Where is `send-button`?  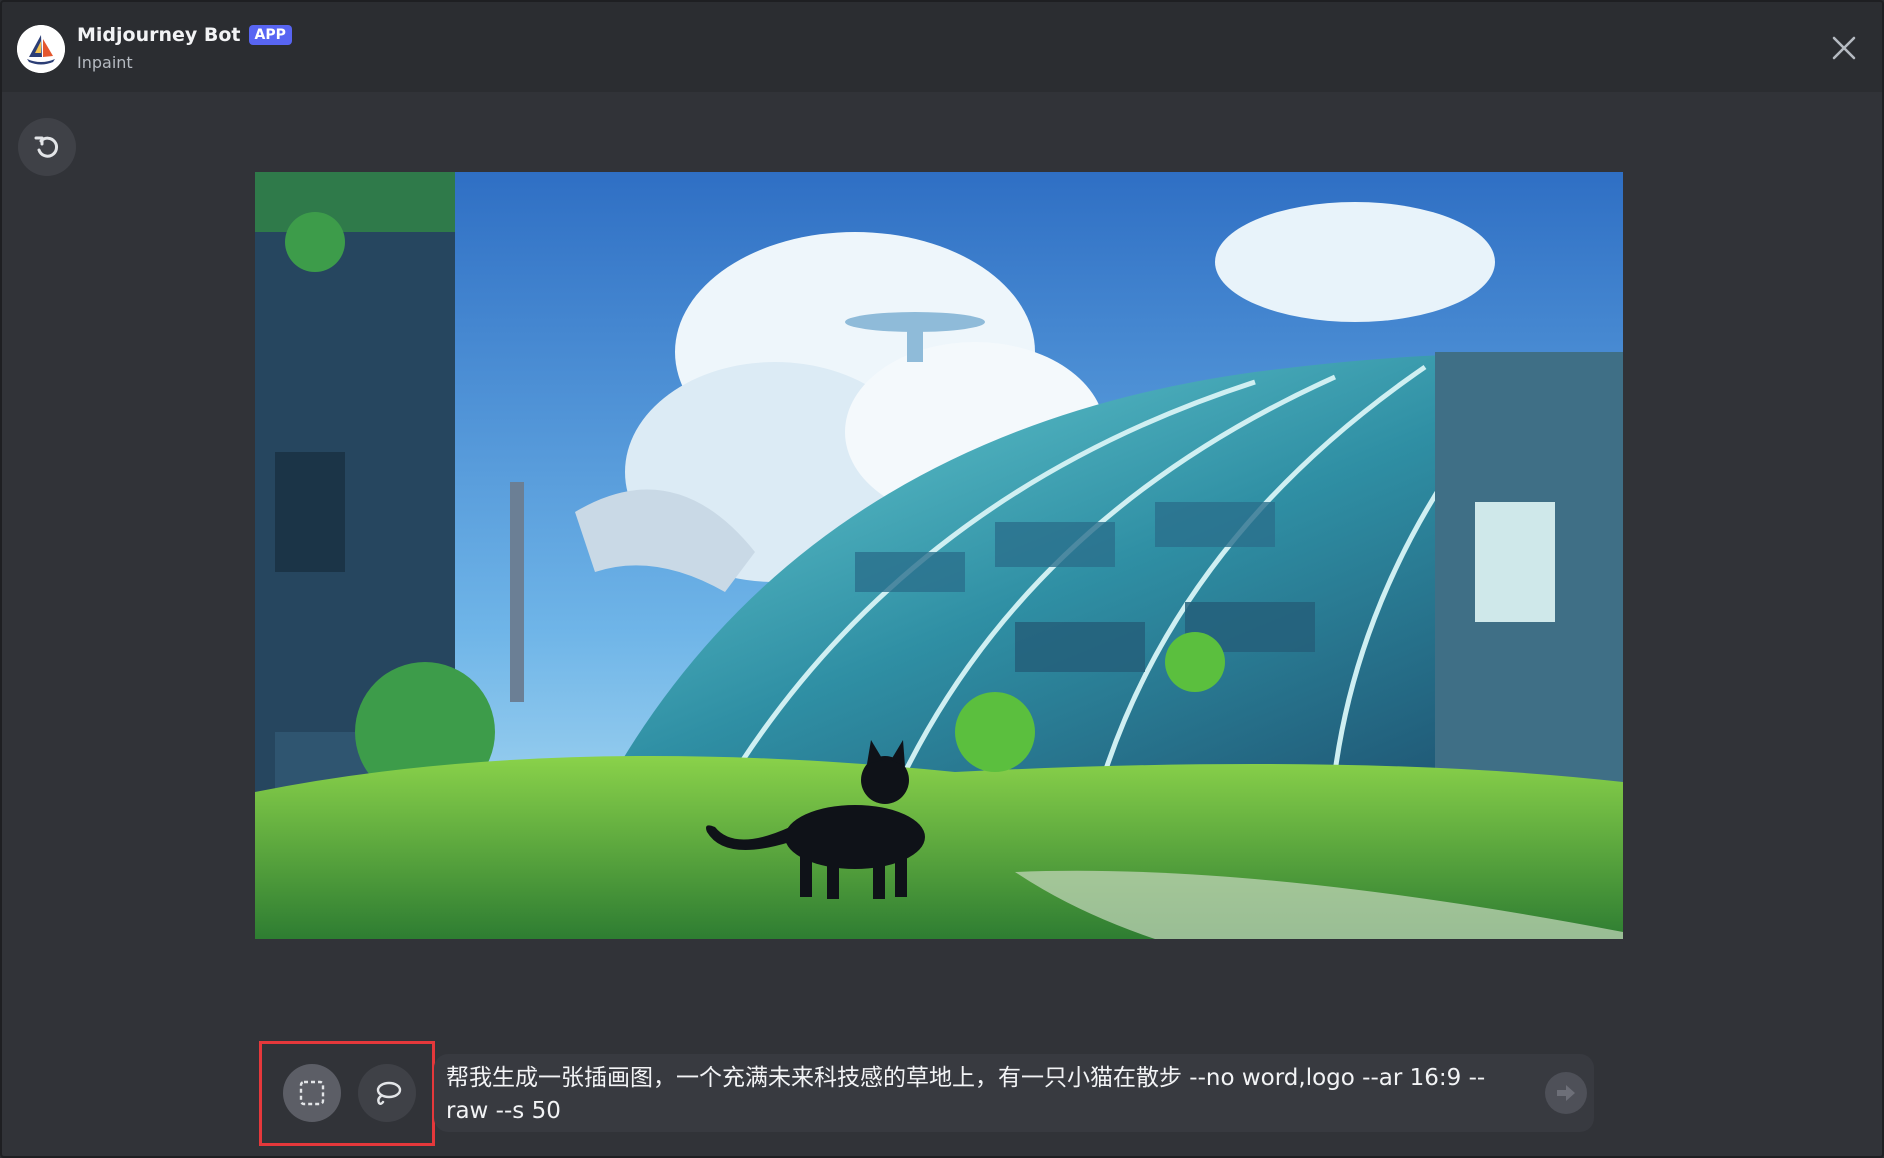 send-button is located at coordinates (1566, 1093).